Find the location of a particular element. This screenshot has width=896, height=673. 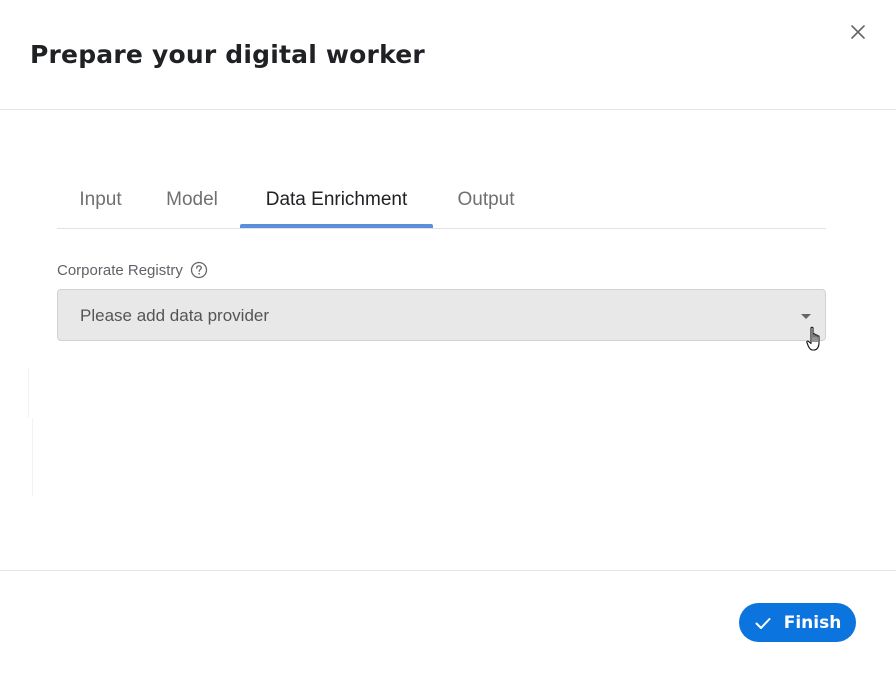

active-tab-indicator is located at coordinates (336, 226).